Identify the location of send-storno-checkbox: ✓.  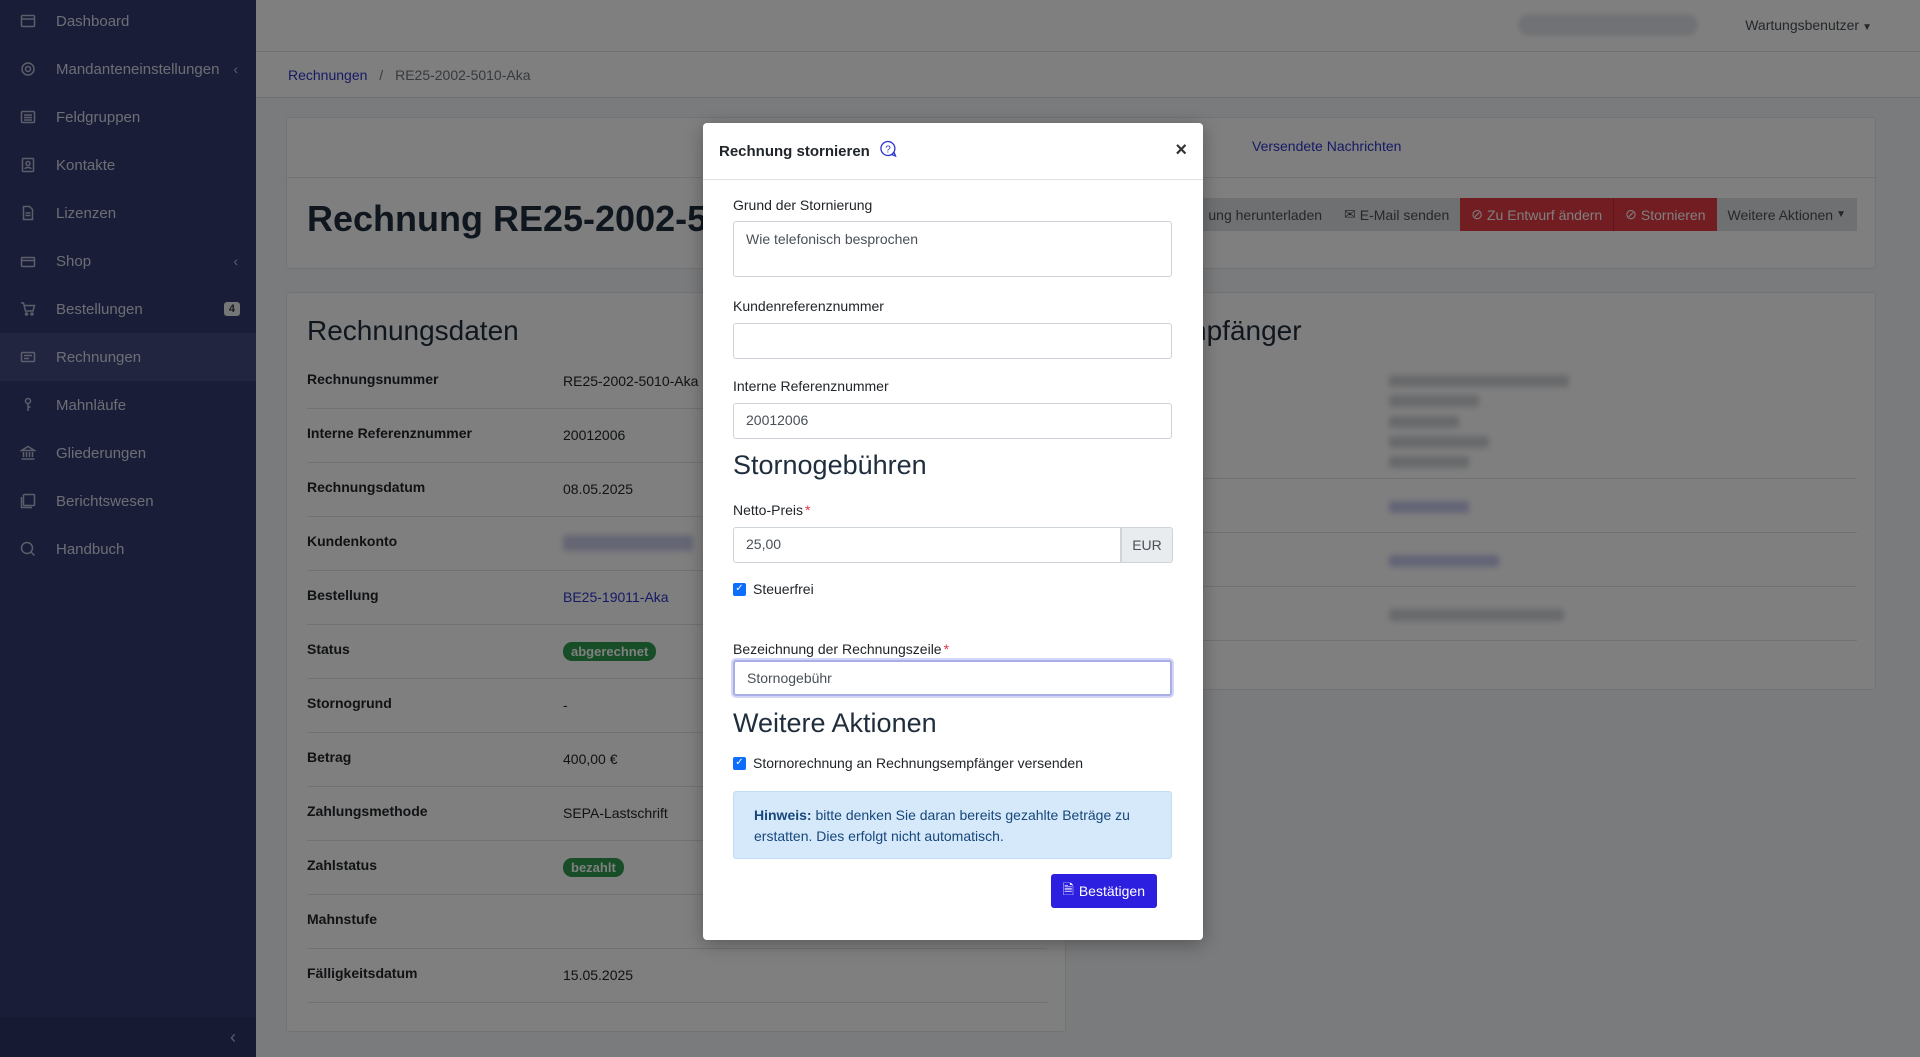
(739, 763).